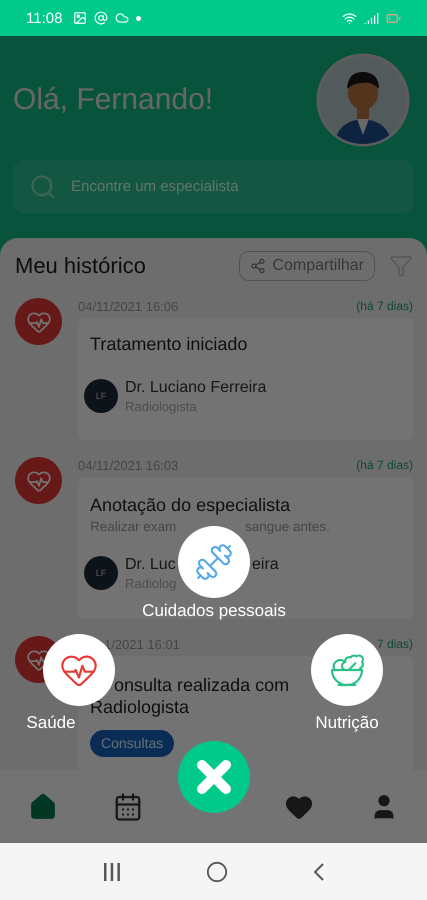 The width and height of the screenshot is (427, 900). Describe the element at coordinates (191, 505) in the screenshot. I see `entry-title: Anotação do especialista` at that location.